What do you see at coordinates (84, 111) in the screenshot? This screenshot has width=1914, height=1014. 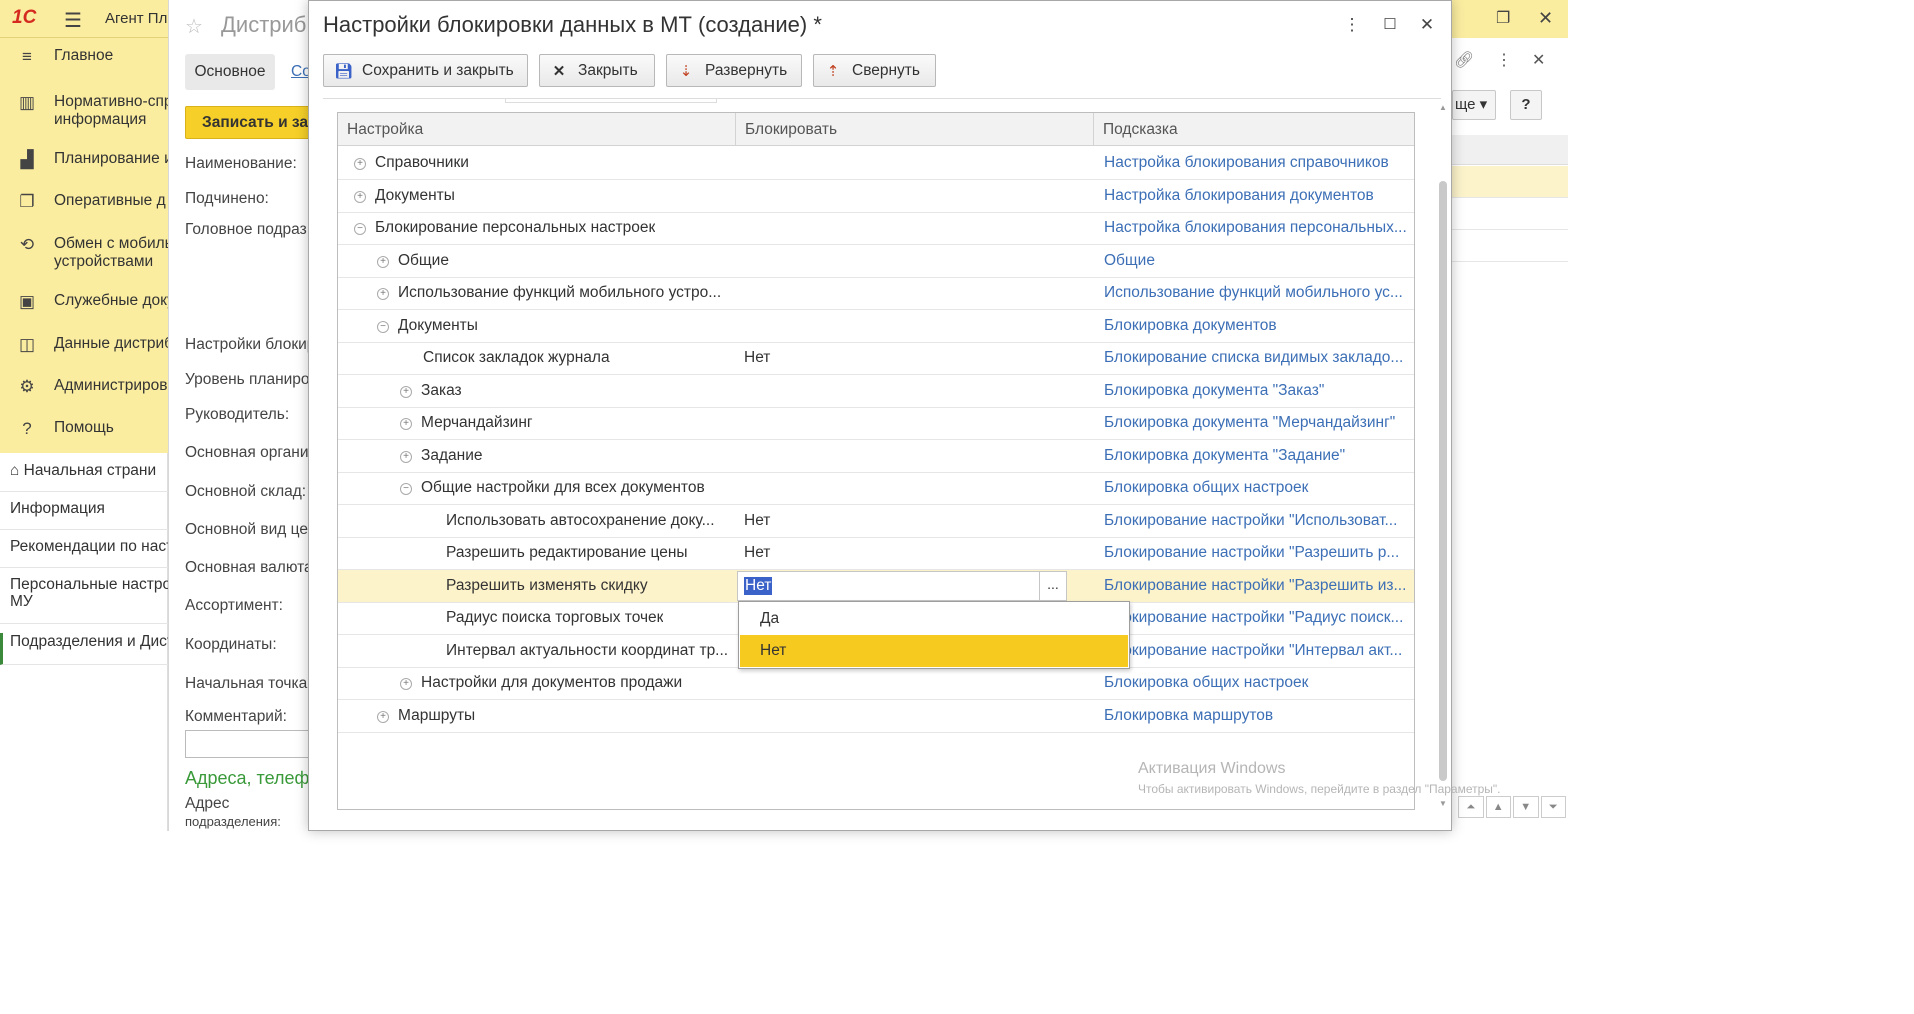 I see `sidebar-item: ▥ Нормативно-спр информация` at bounding box center [84, 111].